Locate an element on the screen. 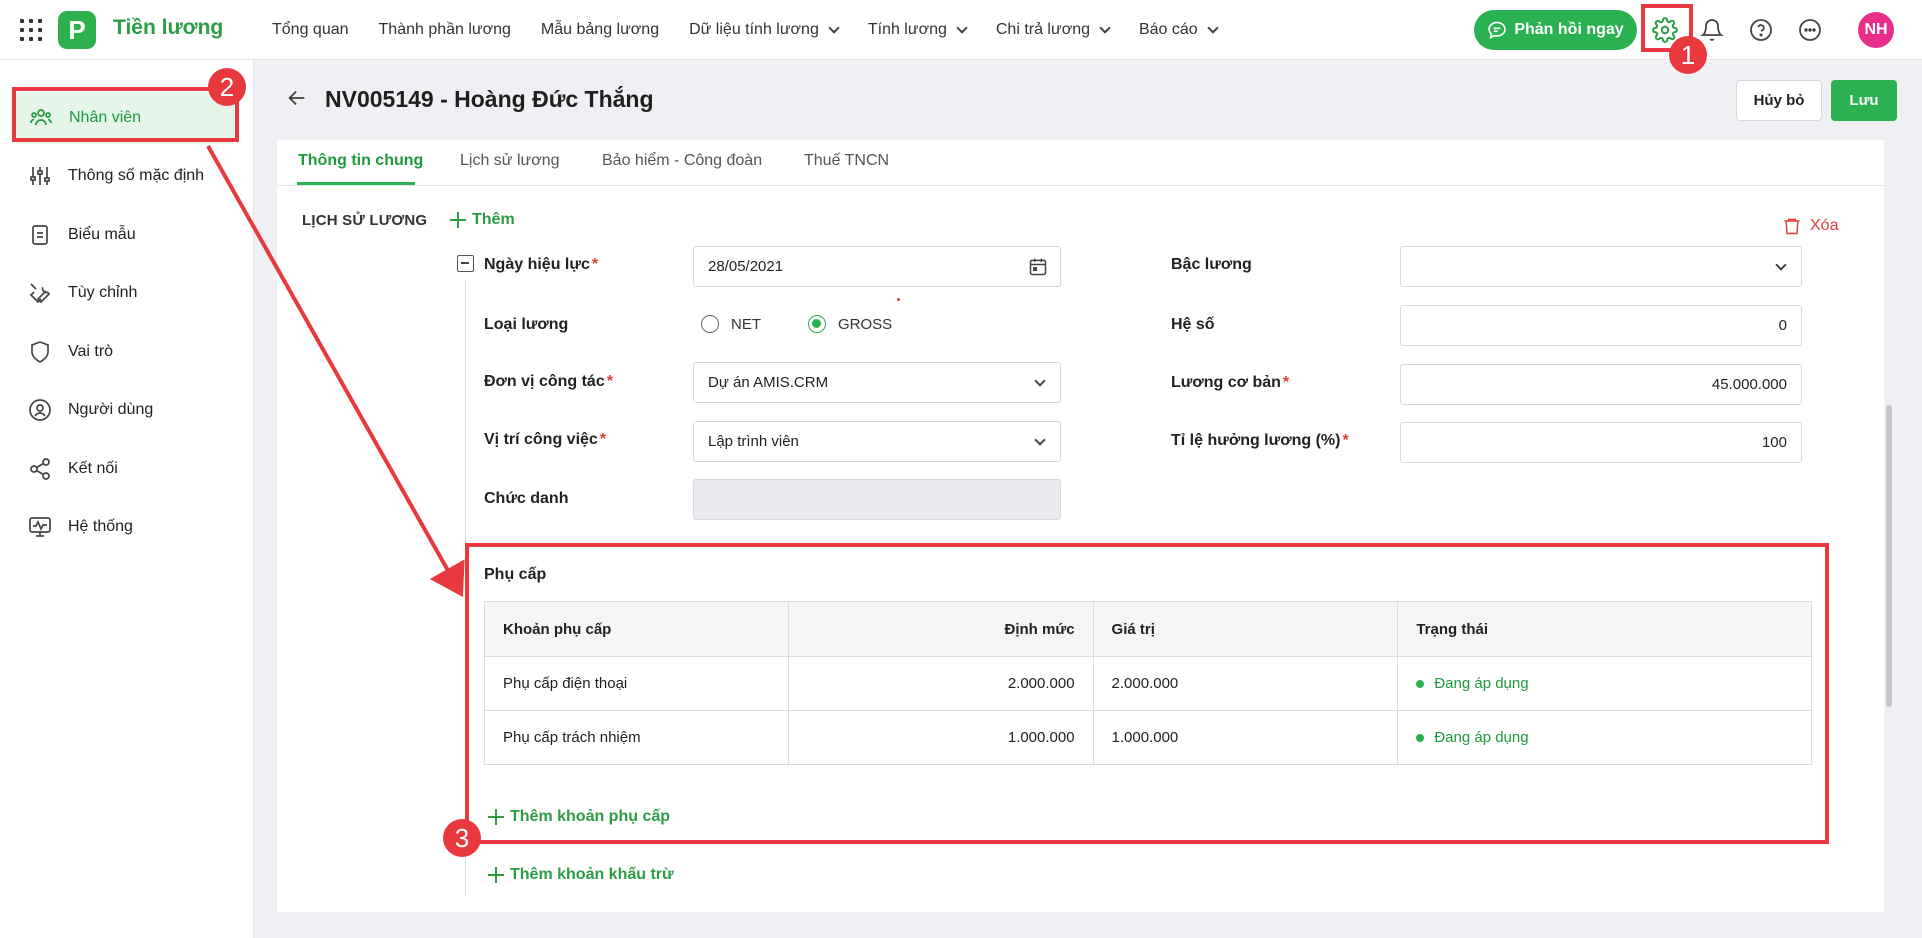 This screenshot has width=1922, height=938. monitor-icon is located at coordinates (40, 527).